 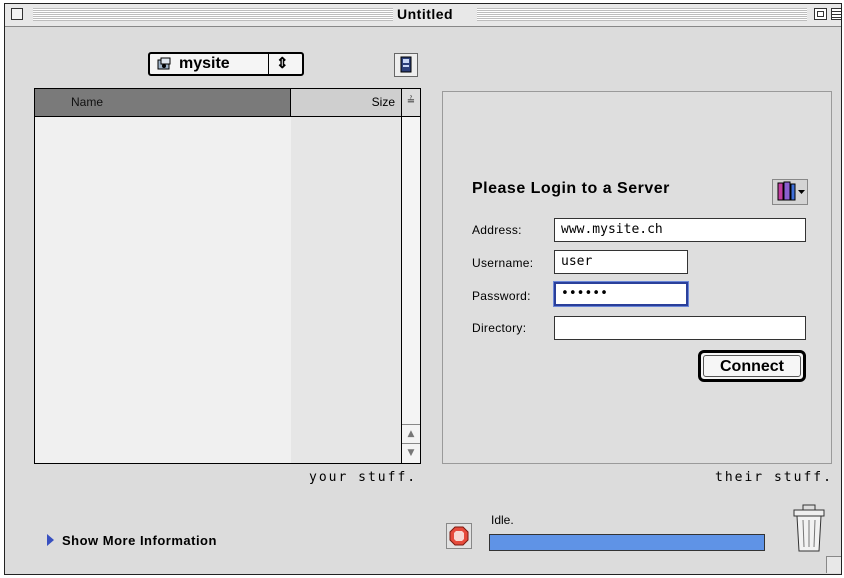 I want to click on window-title: Untitled, so click(x=425, y=14).